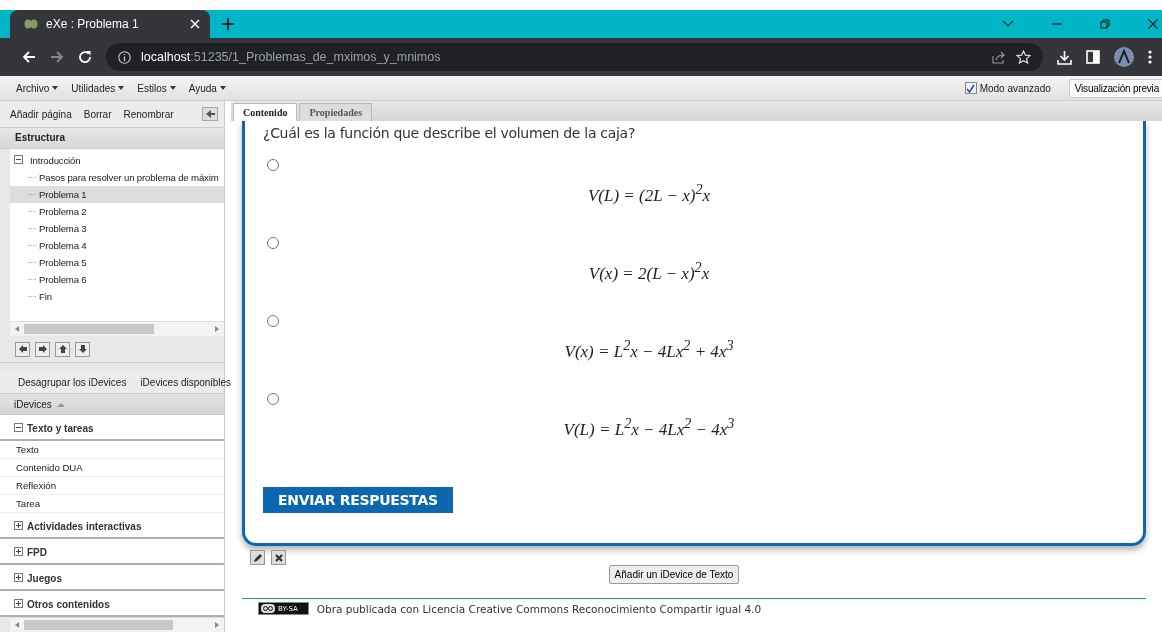  What do you see at coordinates (44, 578) in the screenshot?
I see `group-header: Juegos` at bounding box center [44, 578].